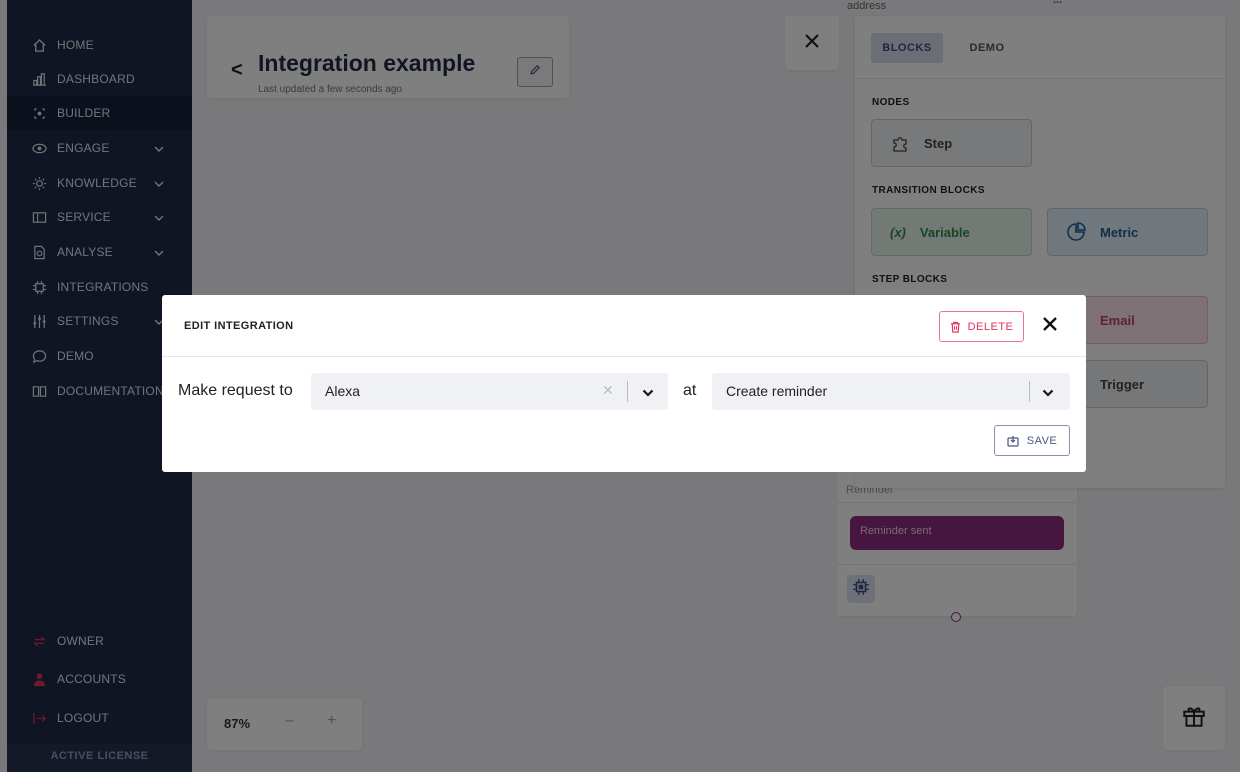 Image resolution: width=1240 pixels, height=772 pixels. Describe the element at coordinates (891, 391) in the screenshot. I see `action-select: Create reminder` at that location.